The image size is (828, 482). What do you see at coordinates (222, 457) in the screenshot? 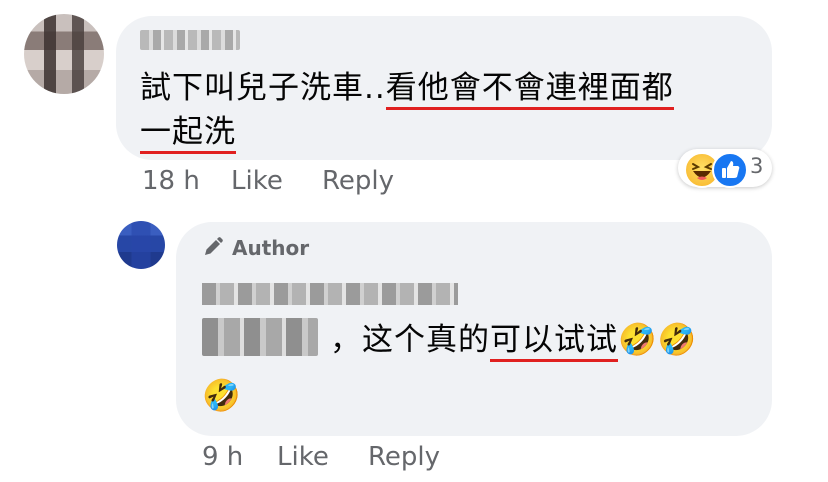
I see `reply-timestamp: 9 h` at bounding box center [222, 457].